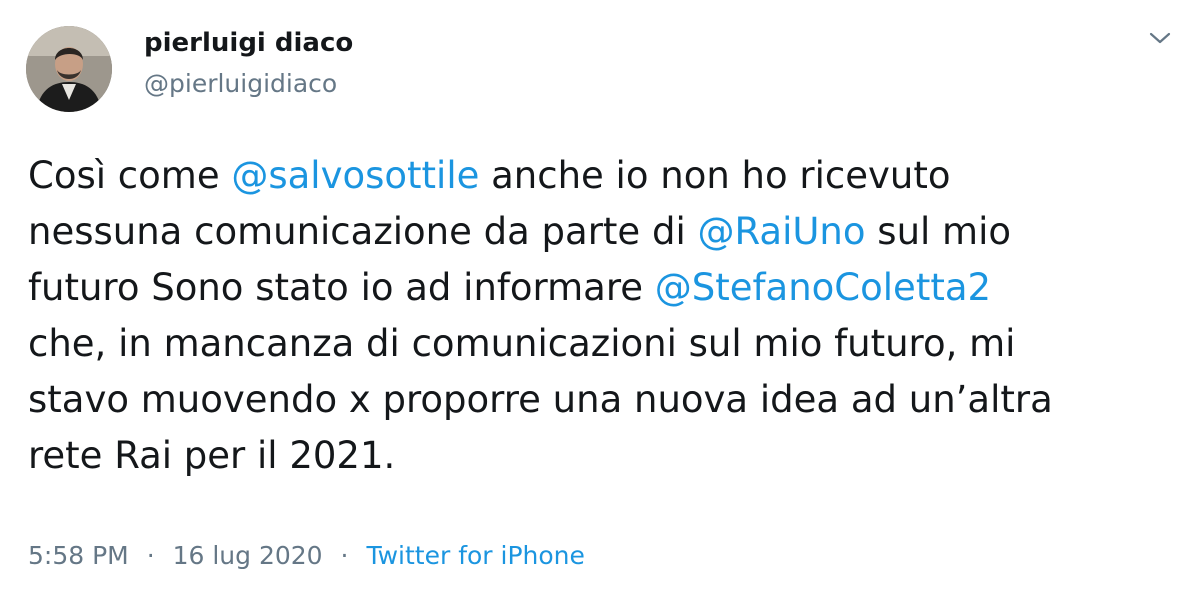 This screenshot has width=1200, height=600. What do you see at coordinates (248, 43) in the screenshot?
I see `author-name: pierluigi diaco` at bounding box center [248, 43].